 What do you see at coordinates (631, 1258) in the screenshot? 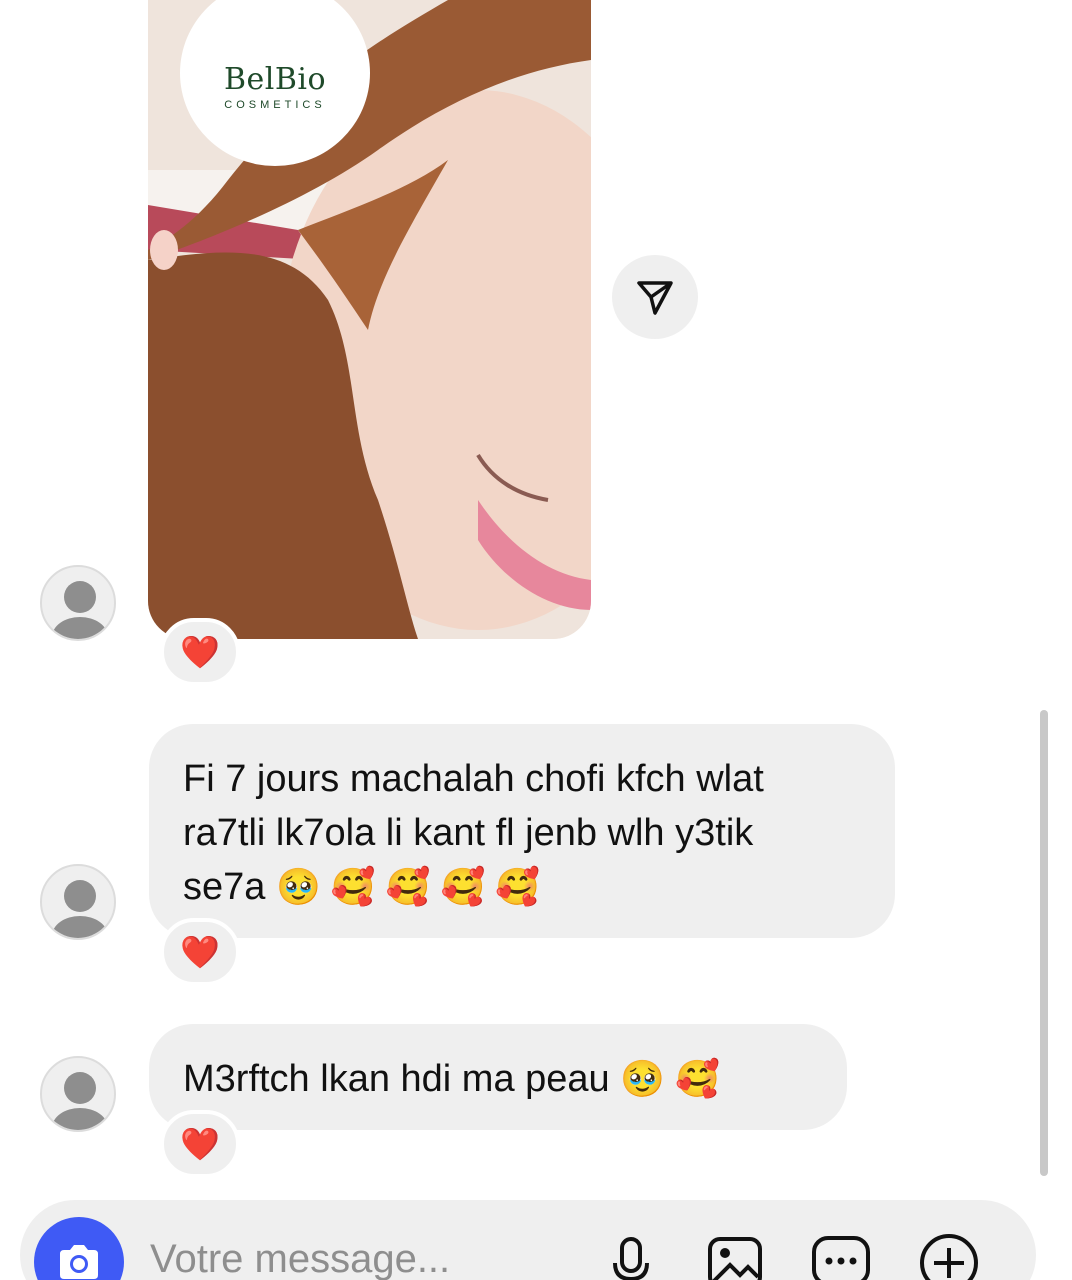
I see `microphone-icon` at bounding box center [631, 1258].